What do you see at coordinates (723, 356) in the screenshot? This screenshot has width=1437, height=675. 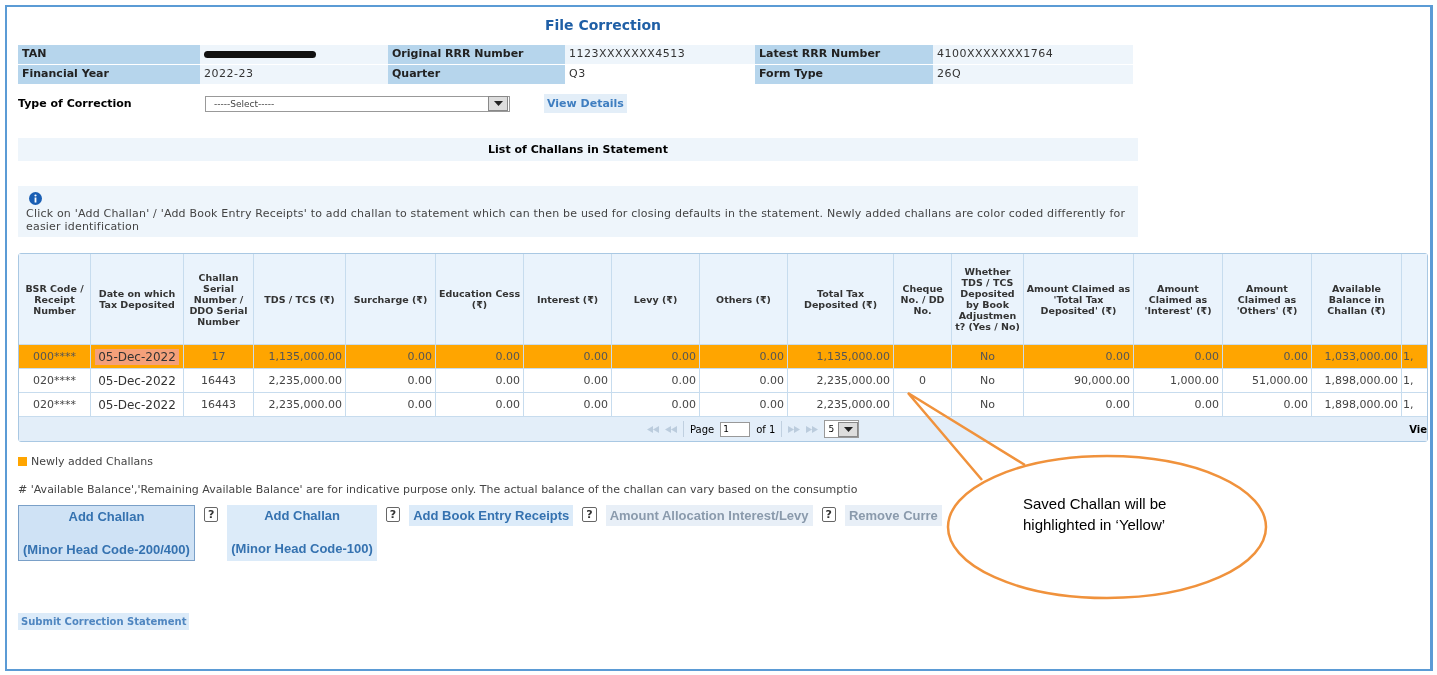 I see `table-row: 000**** 05-Dec-2022 17 1,135,000.00 0.00 0.00 0.00 0.00 0.00 1,135,000.00 No 0.00 0.00 0.00 1,033,000.00 1,` at bounding box center [723, 356].